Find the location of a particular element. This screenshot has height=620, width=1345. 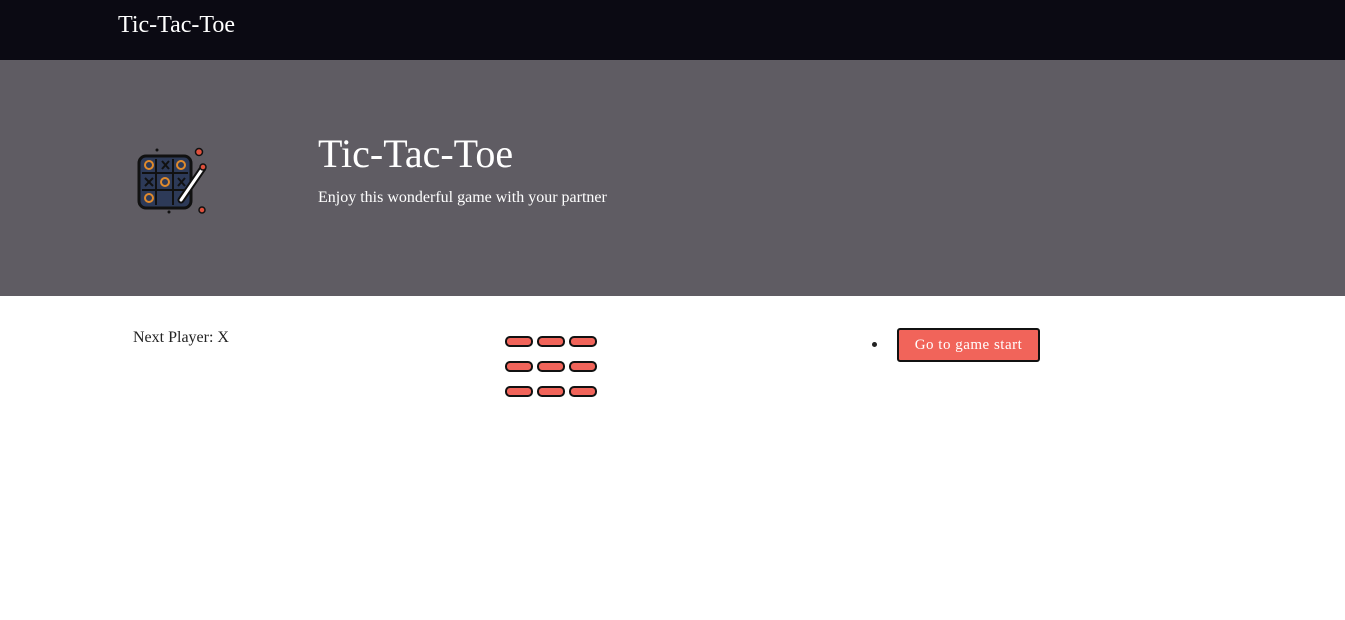

navbar: Tic-Tac-Toe is located at coordinates (672, 30).